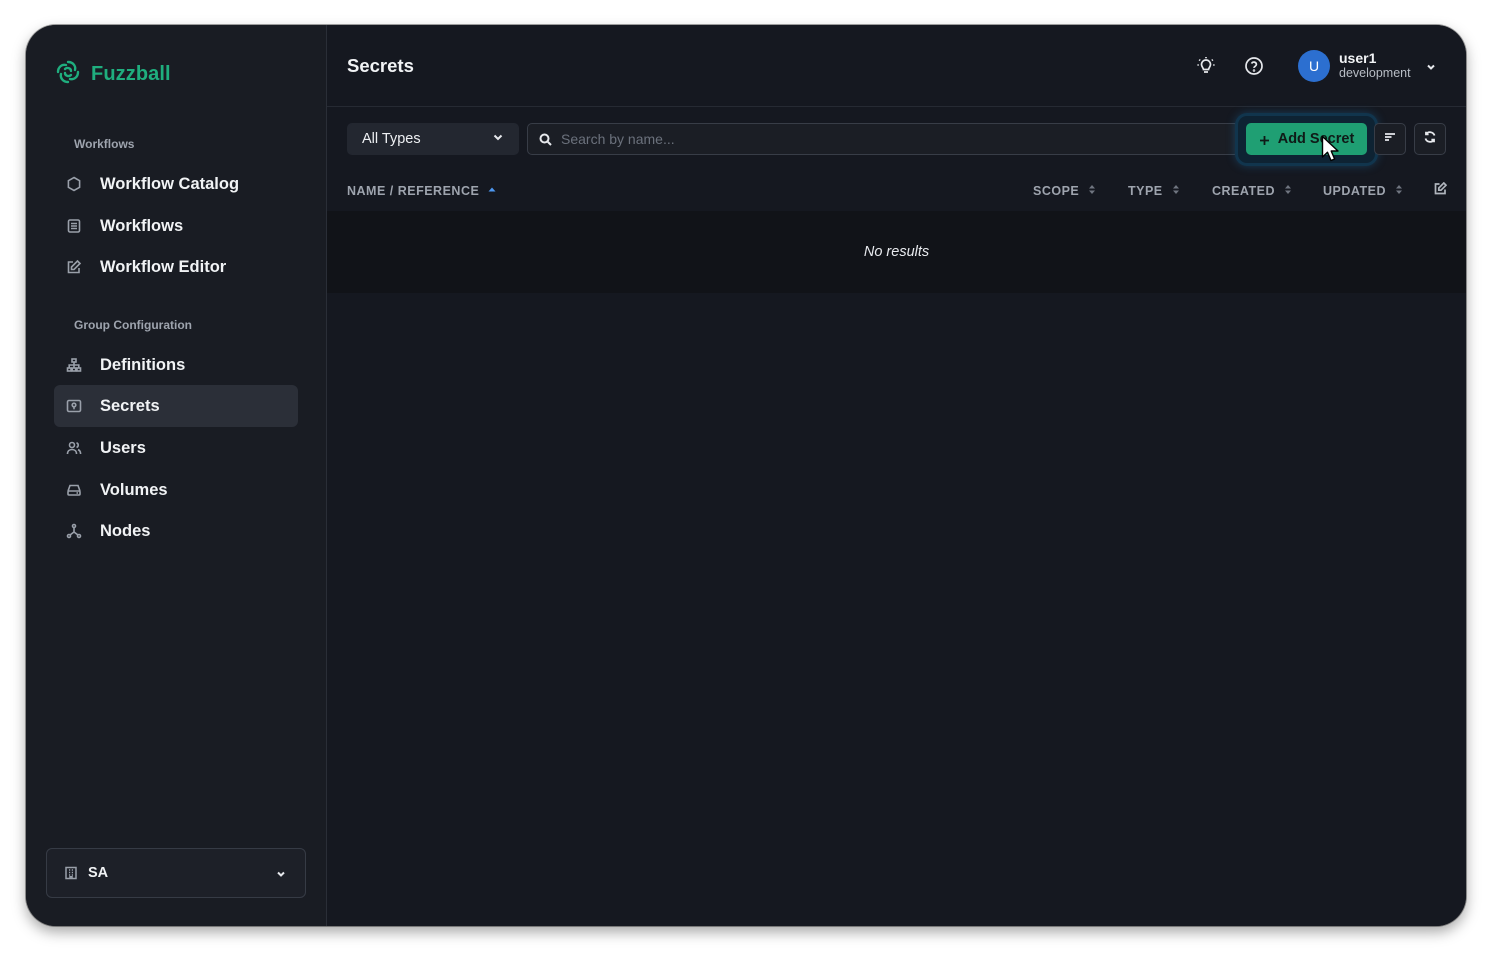  I want to click on column-header-label: CREATED, so click(1243, 191).